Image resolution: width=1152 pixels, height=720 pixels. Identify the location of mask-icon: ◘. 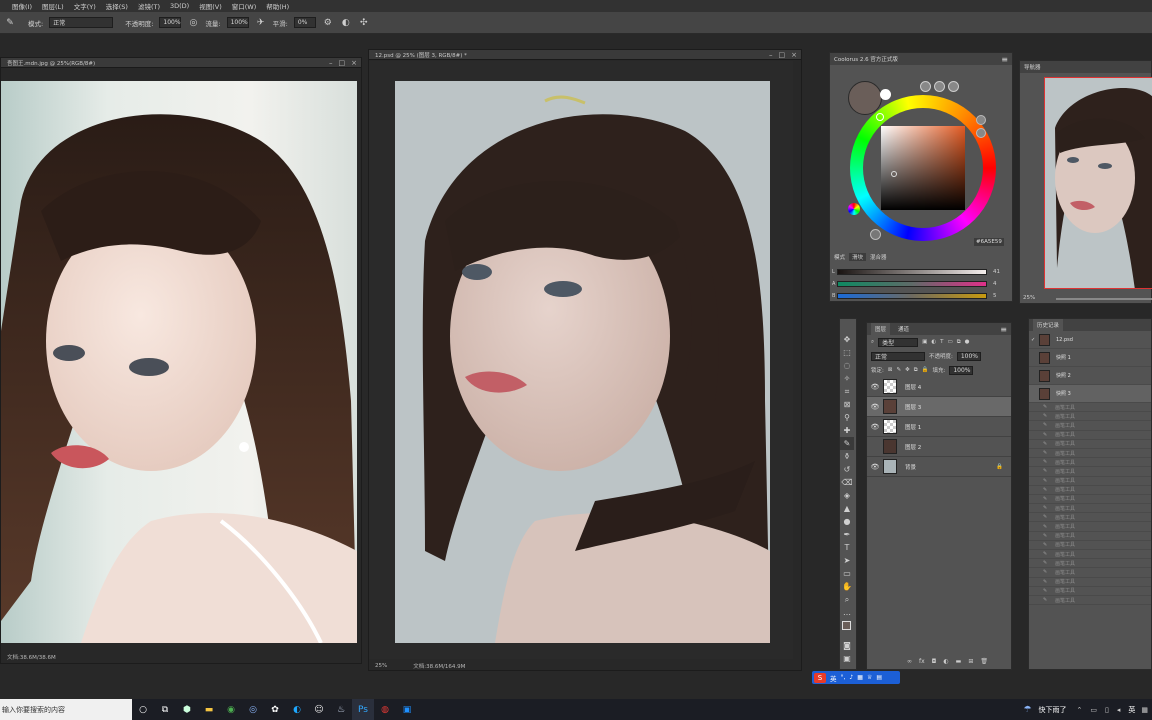
(934, 661).